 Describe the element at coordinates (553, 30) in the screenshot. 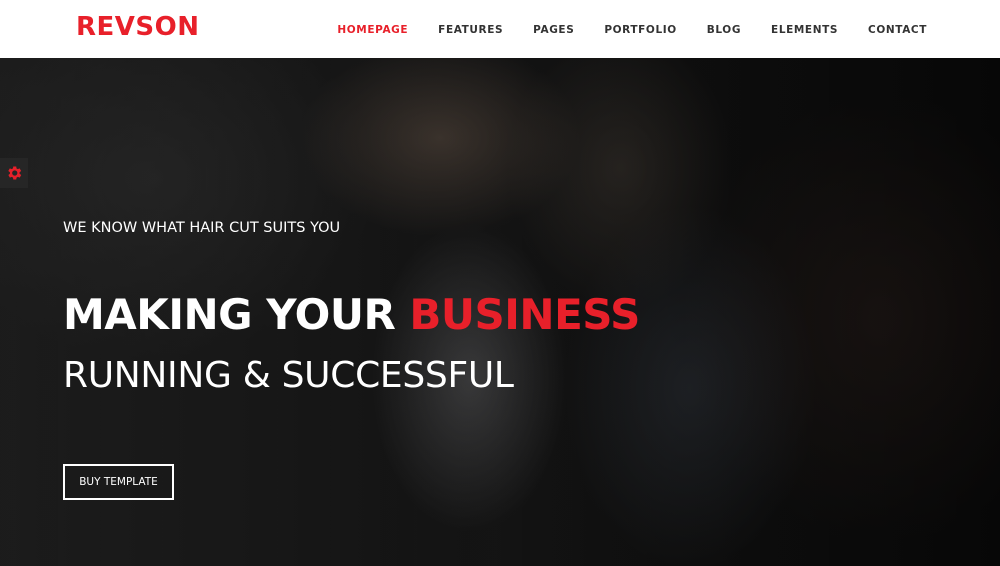

I see `nav-item-pages: PAGES` at that location.